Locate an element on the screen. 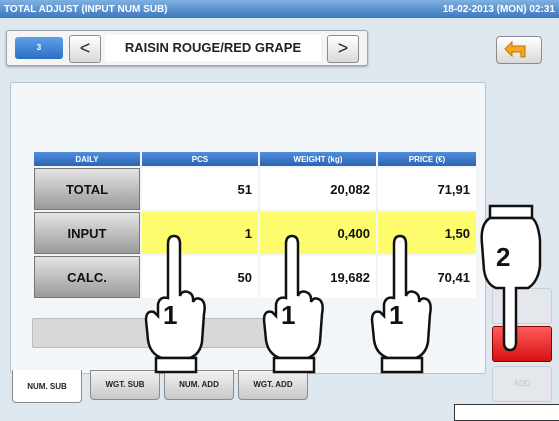 This screenshot has height=421, width=559. back-button is located at coordinates (519, 50).